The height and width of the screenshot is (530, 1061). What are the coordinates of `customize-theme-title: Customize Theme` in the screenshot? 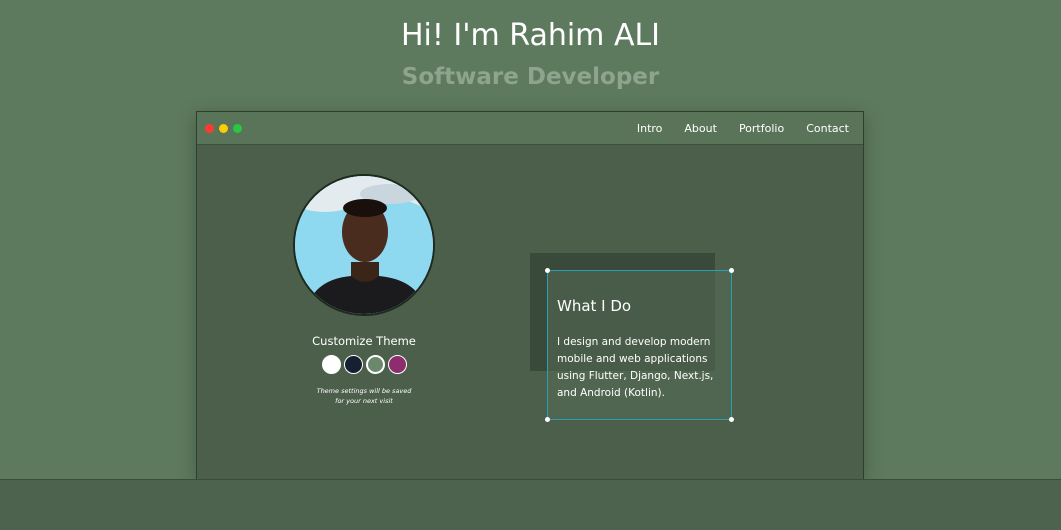 It's located at (364, 341).